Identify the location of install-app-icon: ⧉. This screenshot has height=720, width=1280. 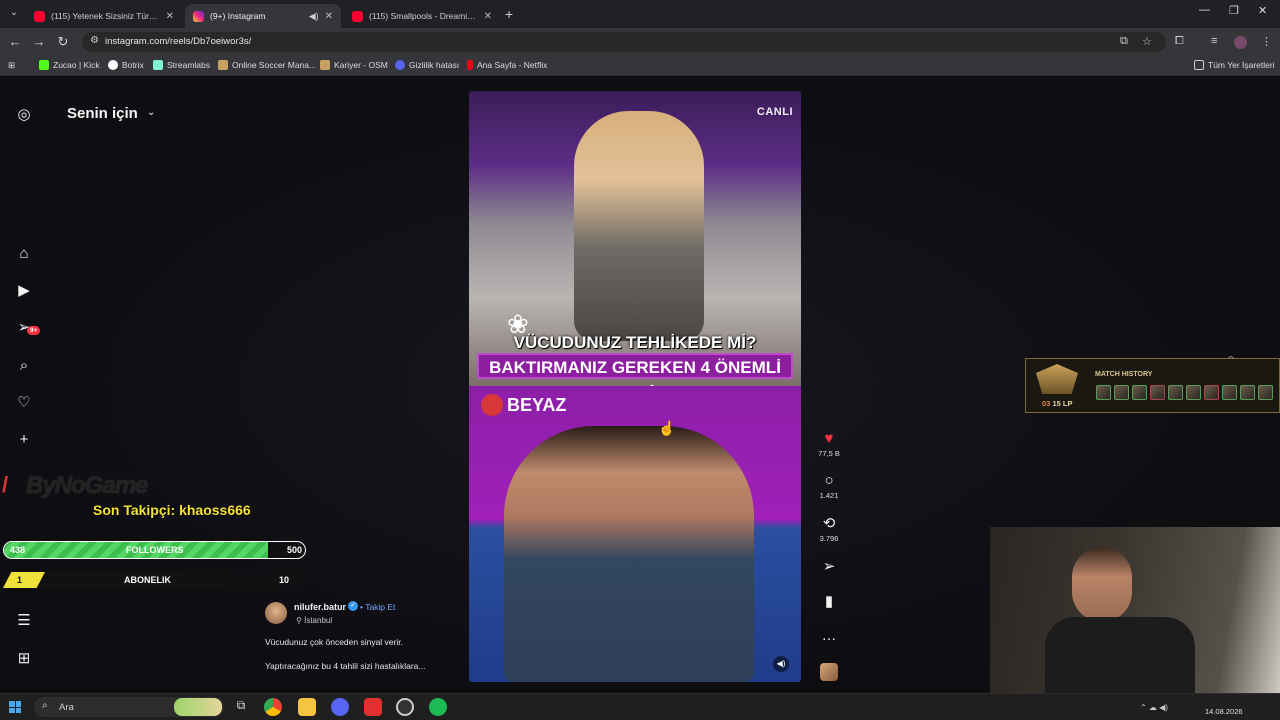
(1124, 41).